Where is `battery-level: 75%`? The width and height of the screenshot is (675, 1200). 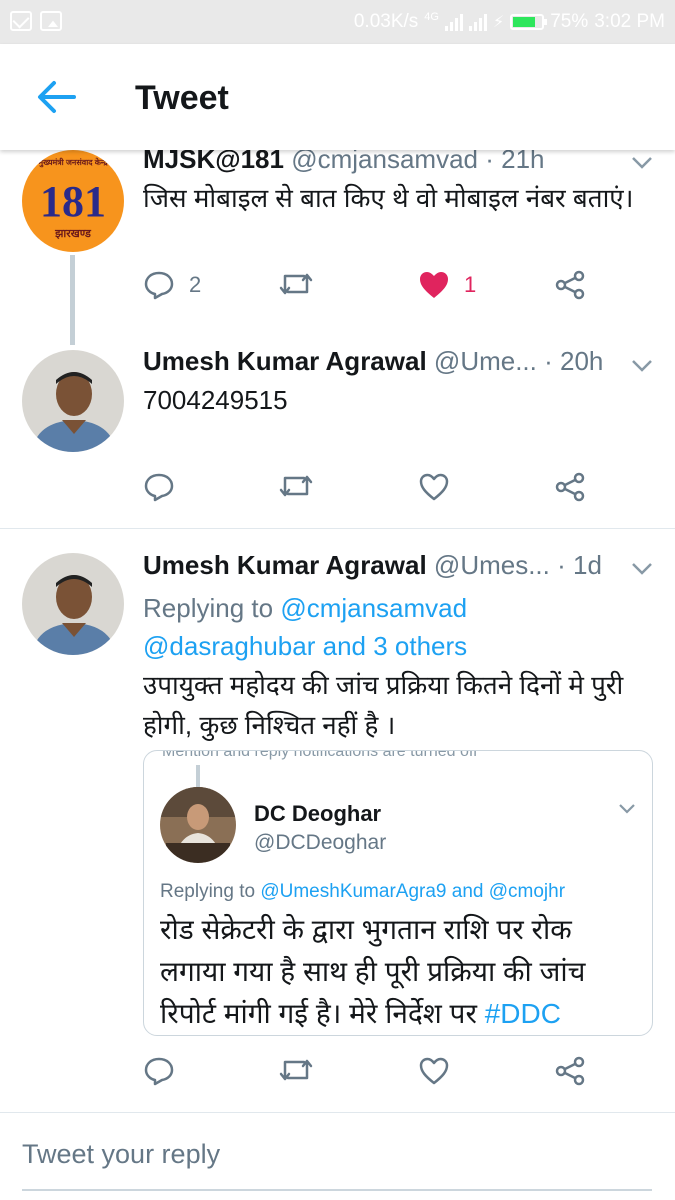 battery-level: 75% is located at coordinates (569, 21).